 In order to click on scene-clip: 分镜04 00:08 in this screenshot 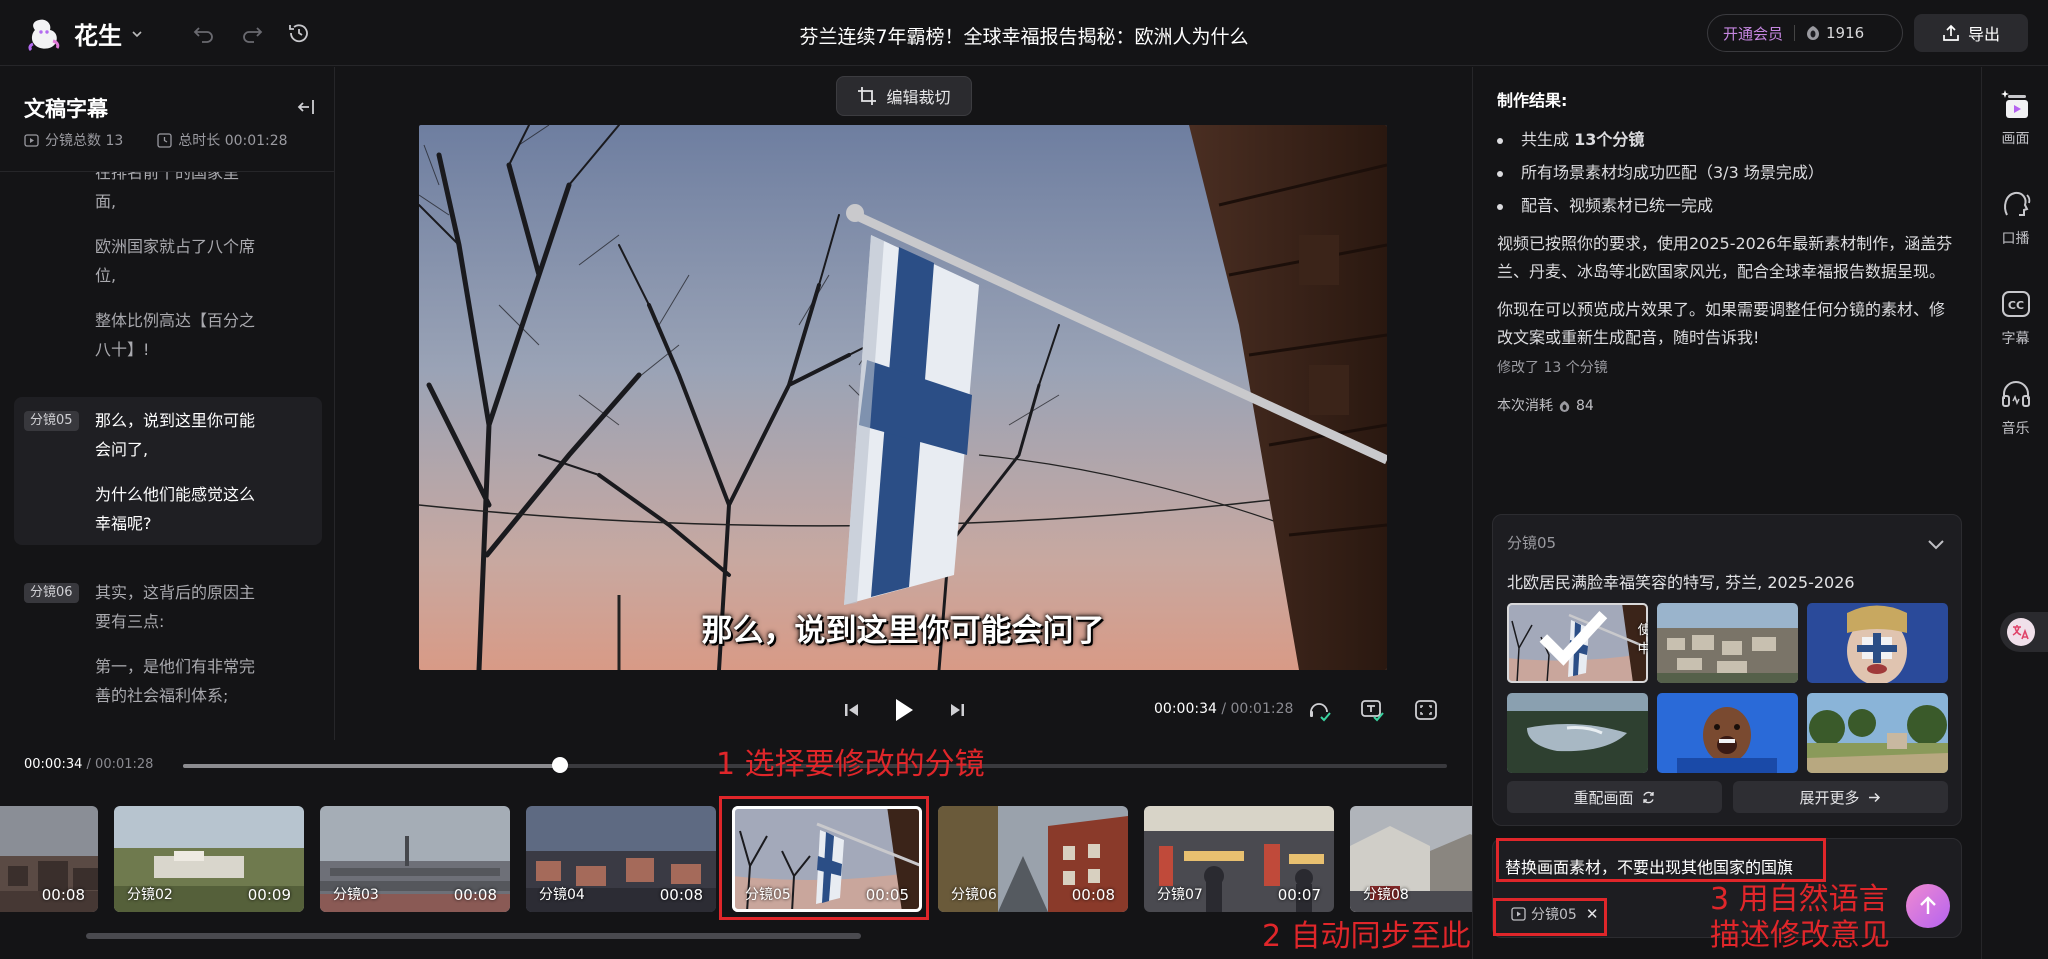, I will do `click(621, 859)`.